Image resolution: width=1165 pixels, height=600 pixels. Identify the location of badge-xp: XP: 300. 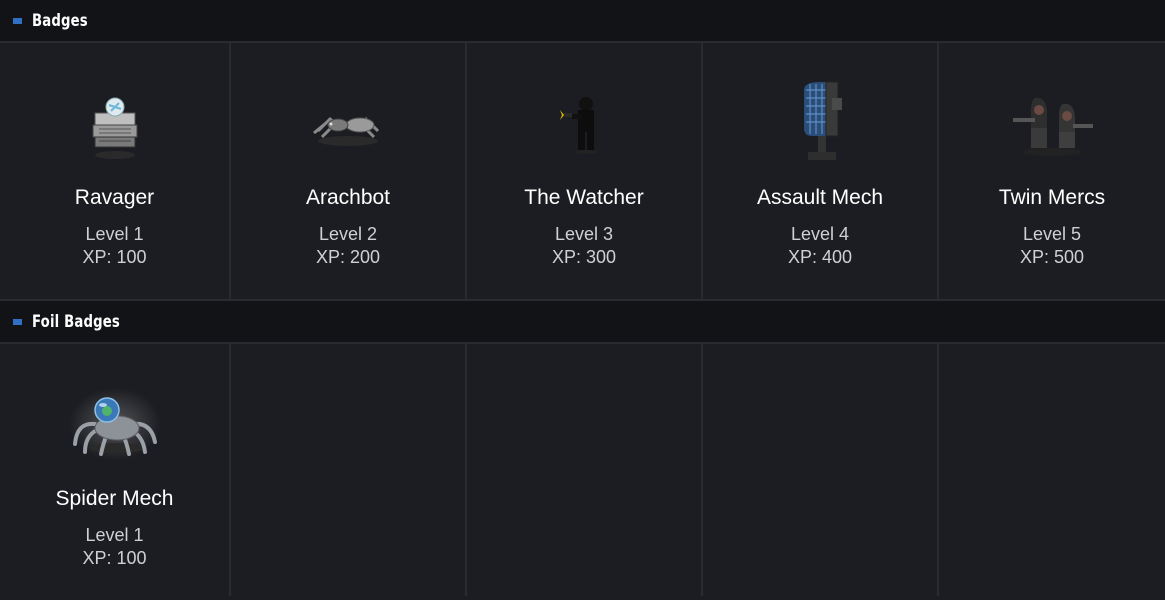
(584, 257).